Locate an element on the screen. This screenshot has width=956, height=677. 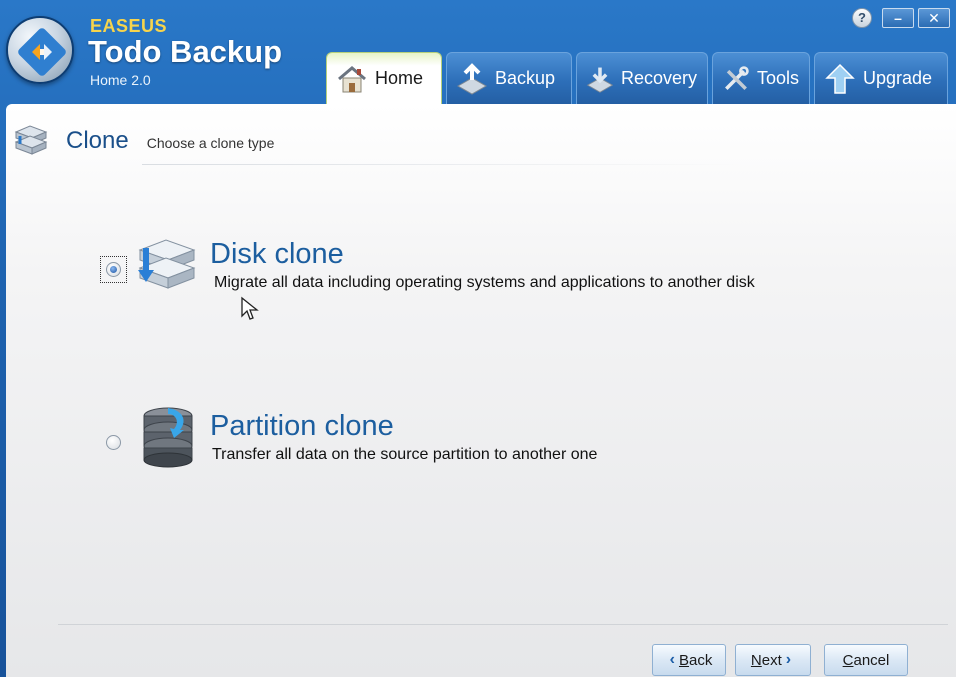
logo-arrows-icon is located at coordinates (42, 52).